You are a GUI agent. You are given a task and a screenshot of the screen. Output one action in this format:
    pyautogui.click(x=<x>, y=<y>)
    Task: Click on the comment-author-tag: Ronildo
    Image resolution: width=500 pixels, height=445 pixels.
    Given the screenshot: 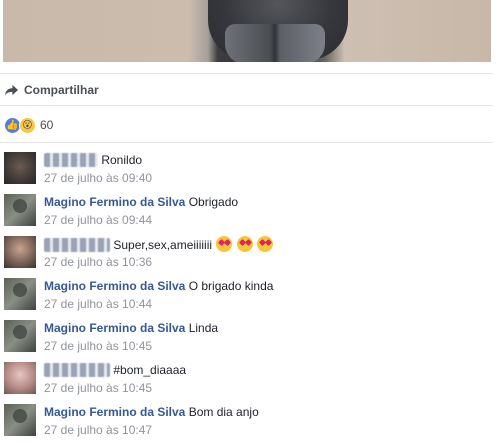 What is the action you would take?
    pyautogui.click(x=121, y=160)
    